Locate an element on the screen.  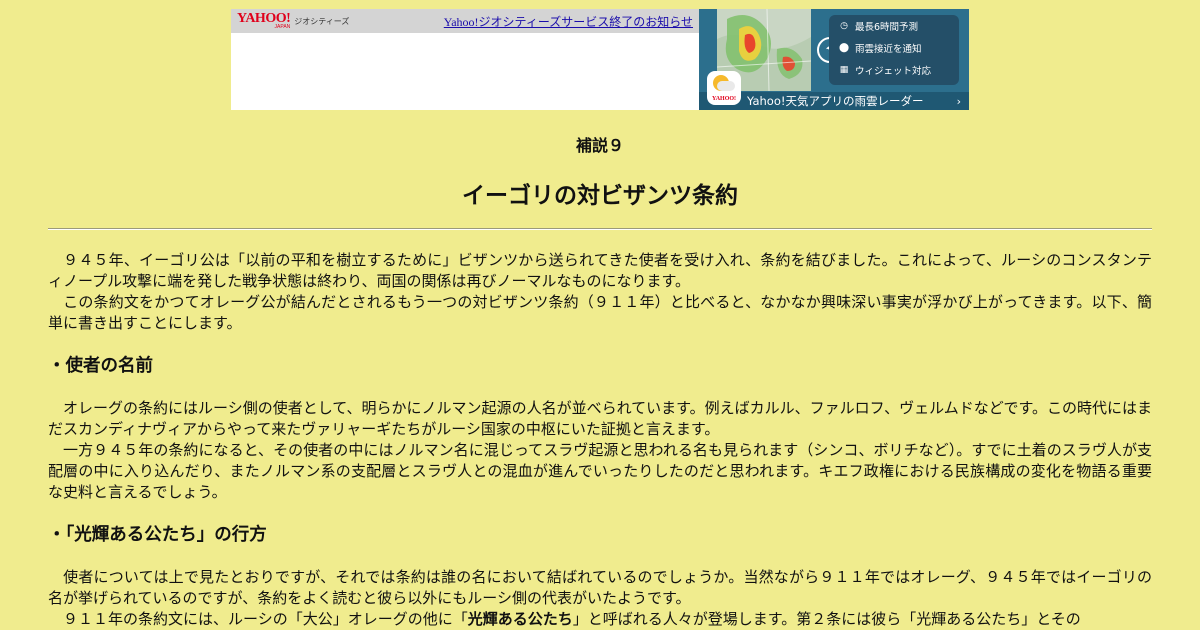
app-icon-label: YAHOO! is located at coordinates (724, 99).